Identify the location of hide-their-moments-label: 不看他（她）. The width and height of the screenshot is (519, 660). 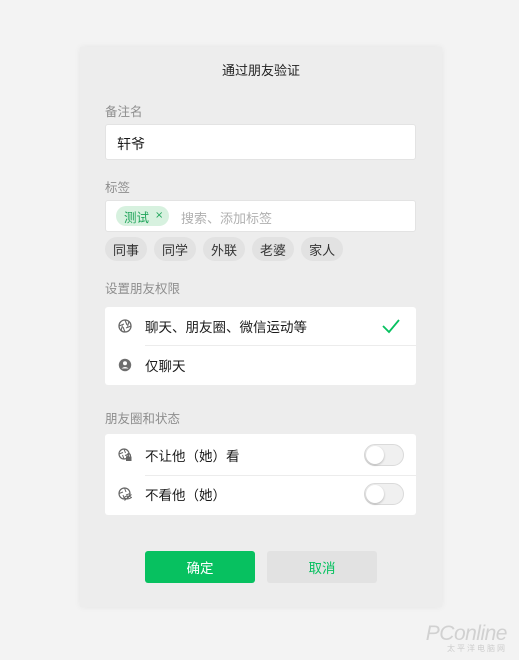
(185, 496).